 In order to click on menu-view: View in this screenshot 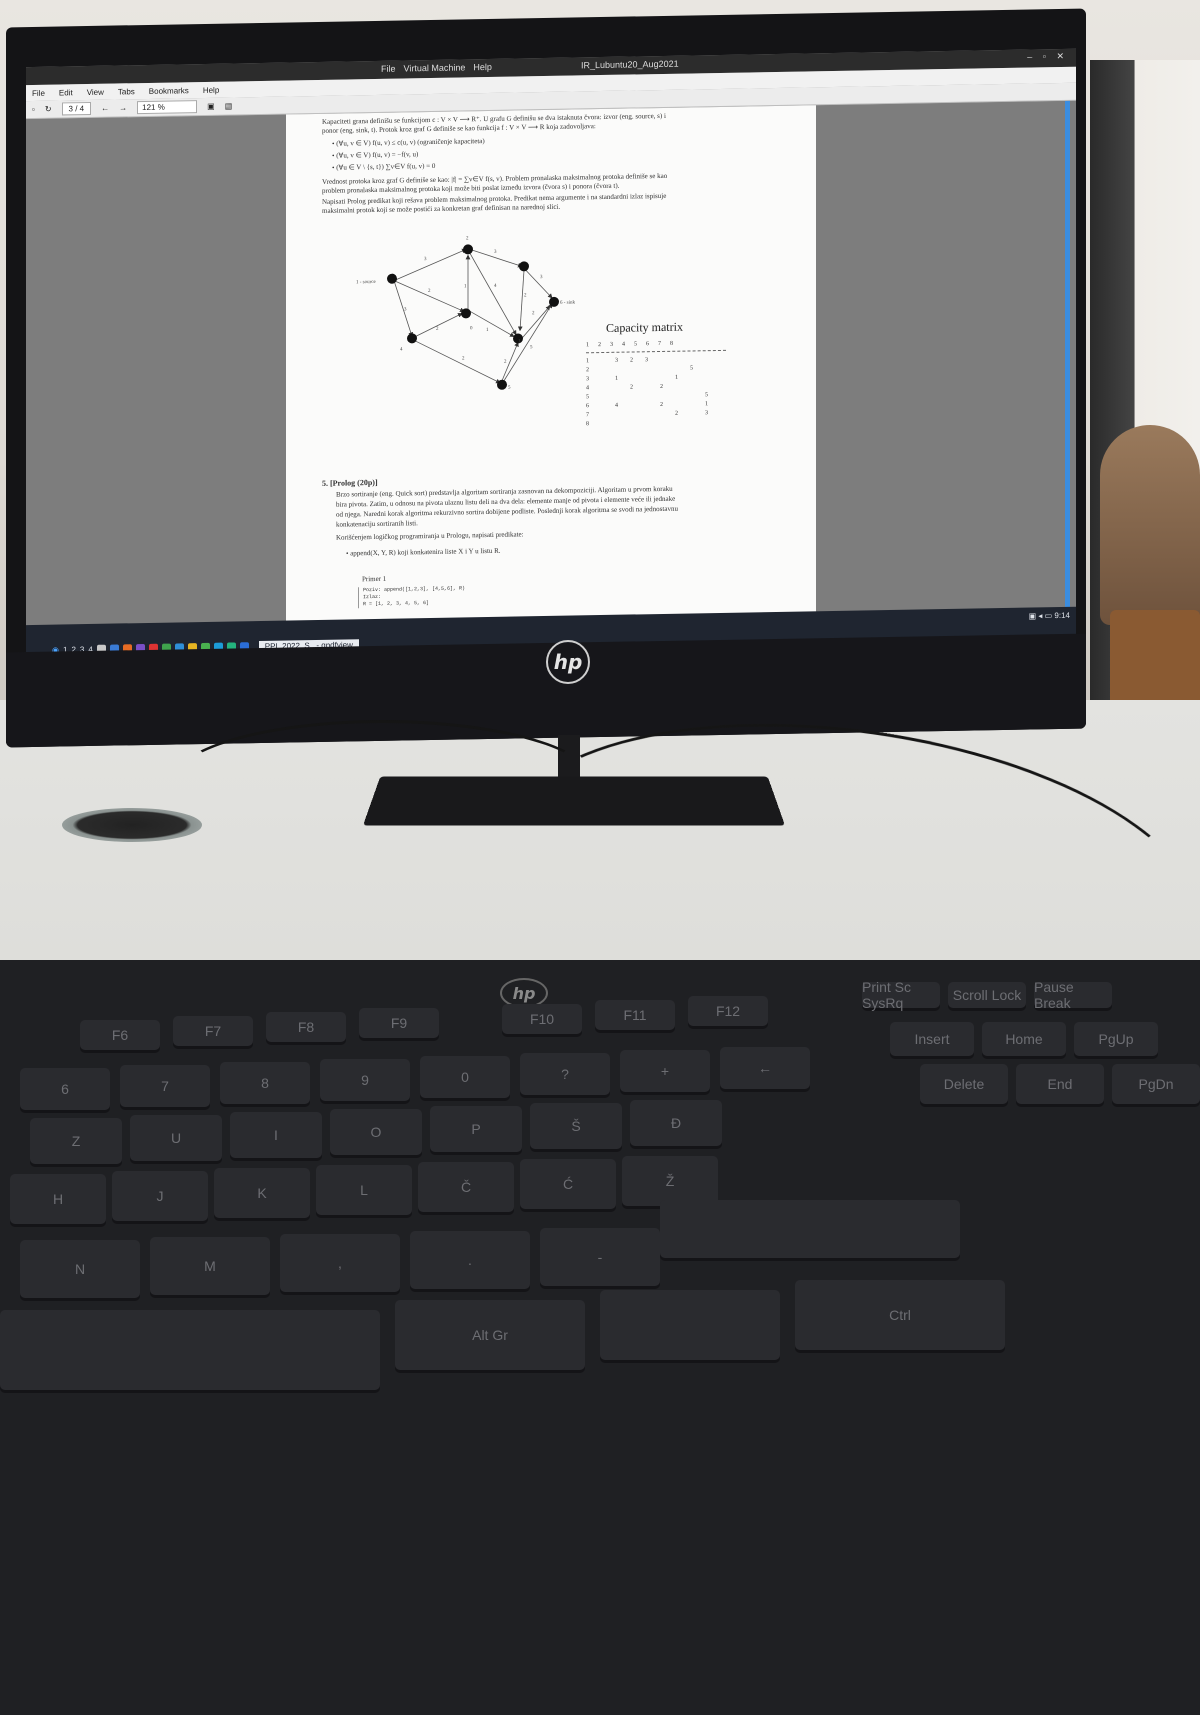, I will do `click(95, 91)`.